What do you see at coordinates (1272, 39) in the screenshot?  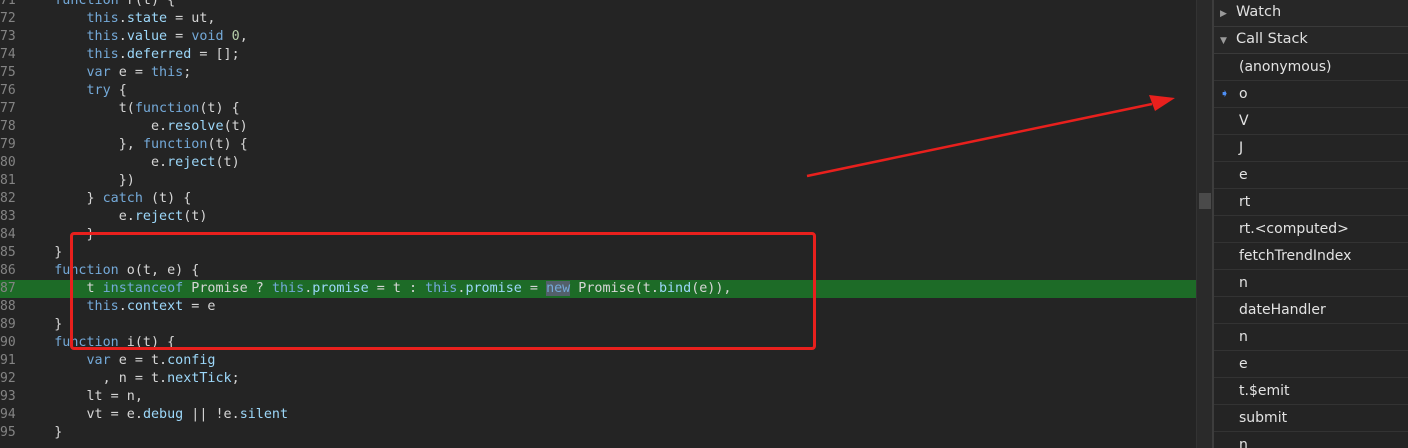 I see `callstack-label: Call Stack` at bounding box center [1272, 39].